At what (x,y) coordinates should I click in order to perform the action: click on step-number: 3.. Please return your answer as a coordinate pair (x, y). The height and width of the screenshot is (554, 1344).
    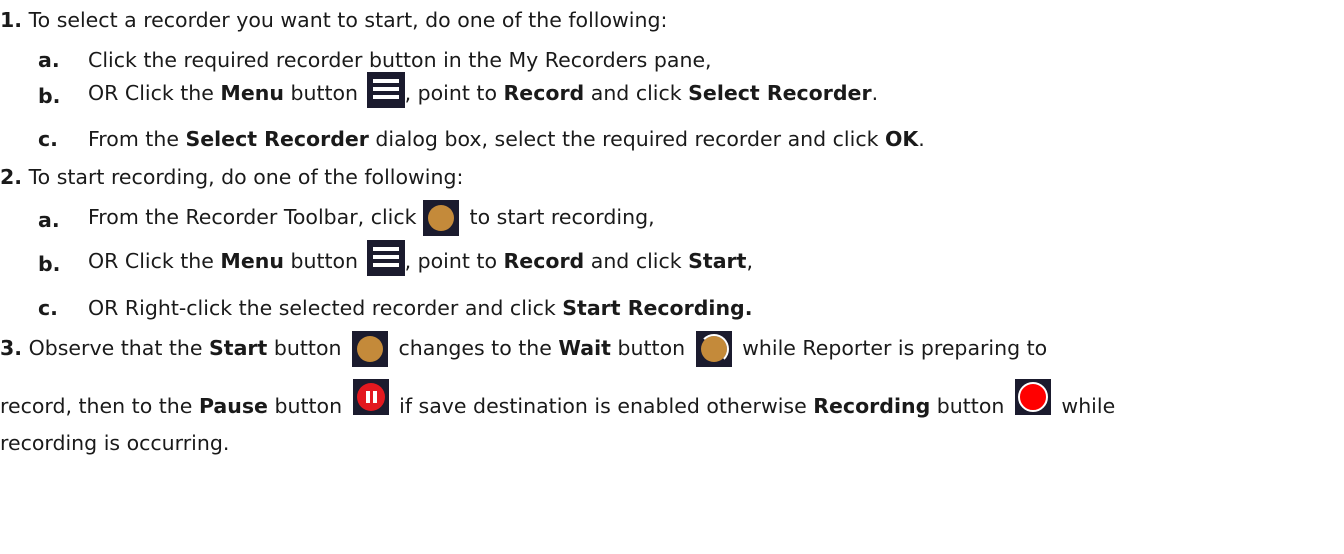
    Looking at the image, I should click on (11, 348).